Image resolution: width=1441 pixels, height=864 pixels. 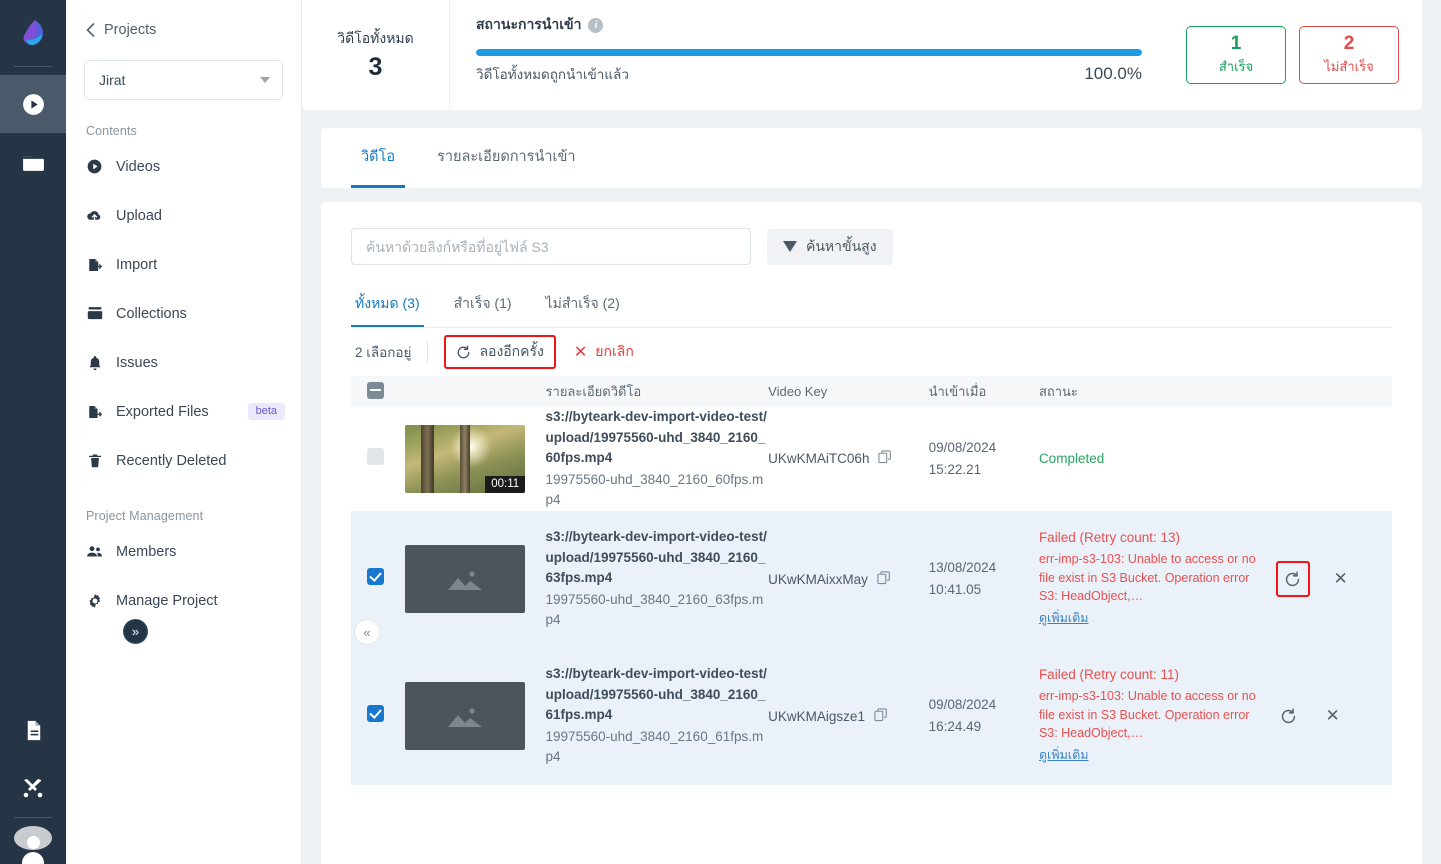 I want to click on tab-videos: วิดีโอ, so click(x=378, y=158).